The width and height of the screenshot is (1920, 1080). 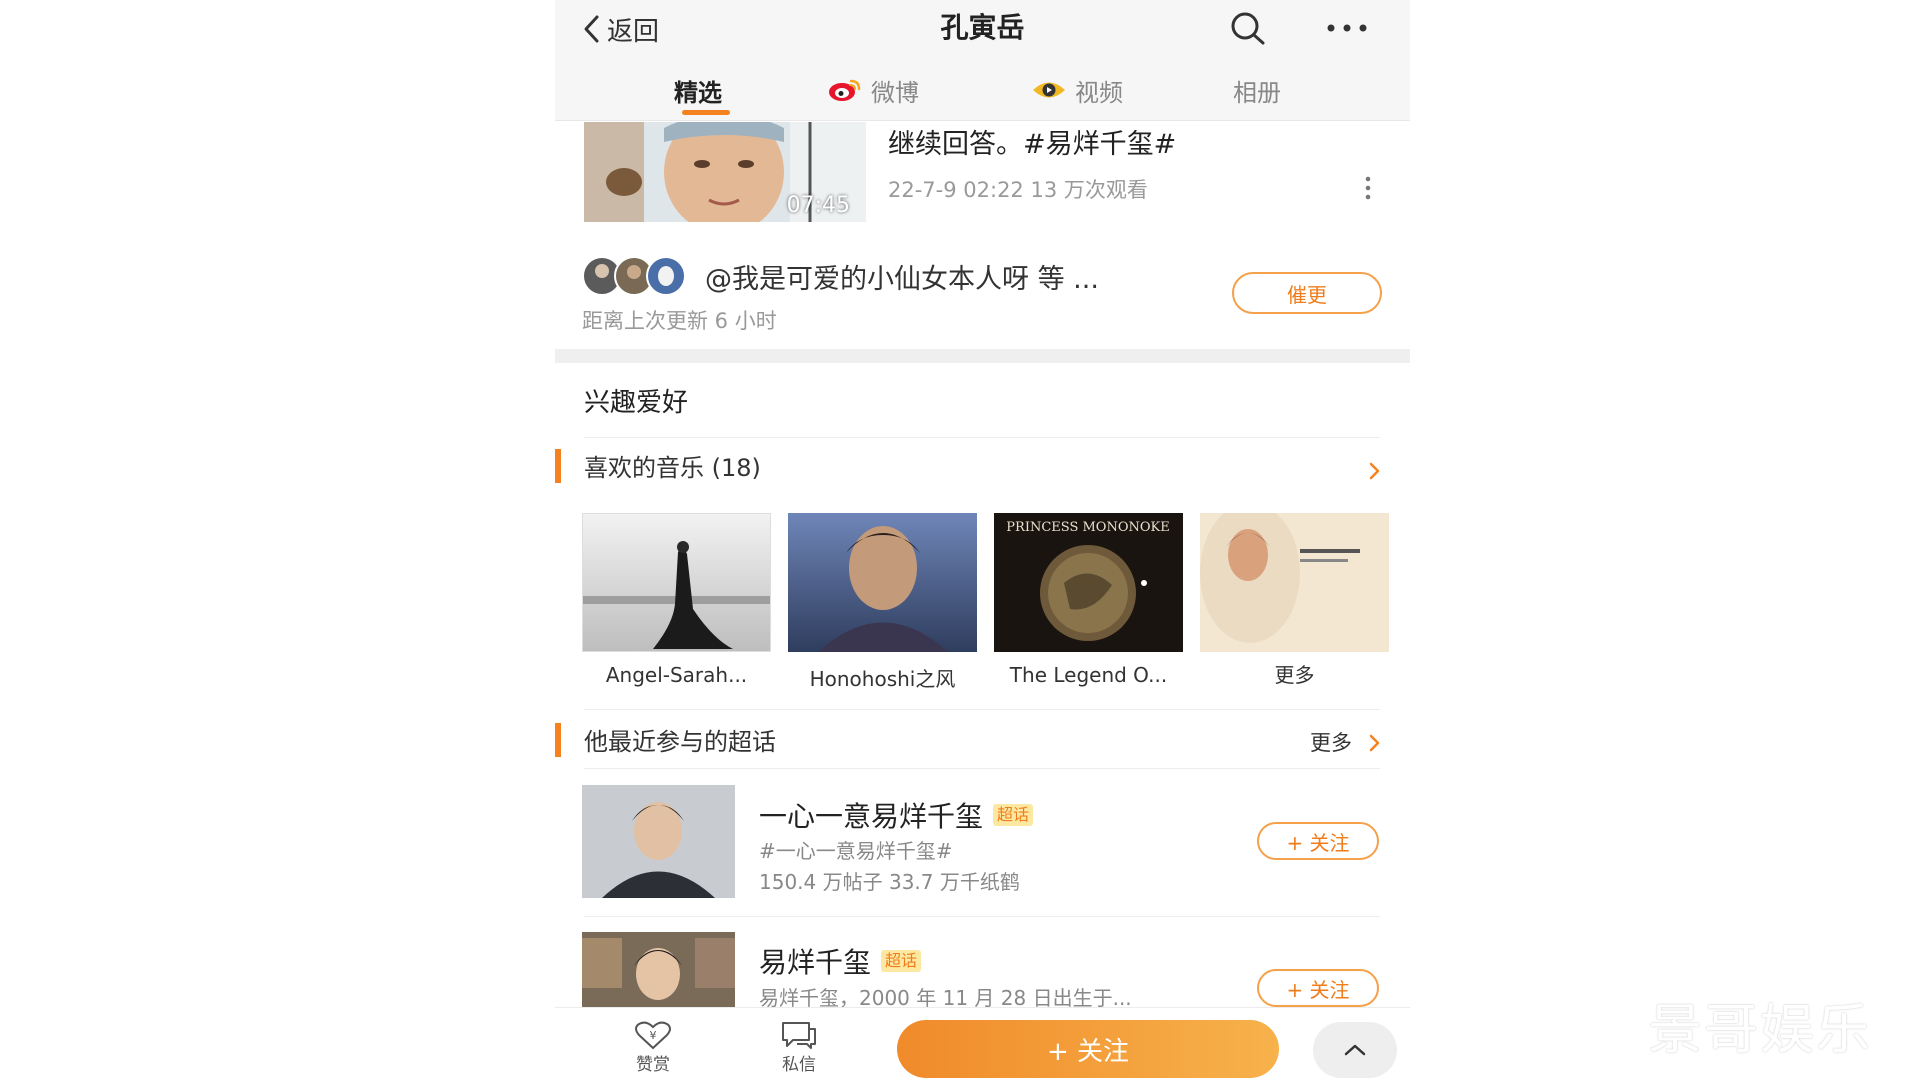 I want to click on search-button, so click(x=1248, y=28).